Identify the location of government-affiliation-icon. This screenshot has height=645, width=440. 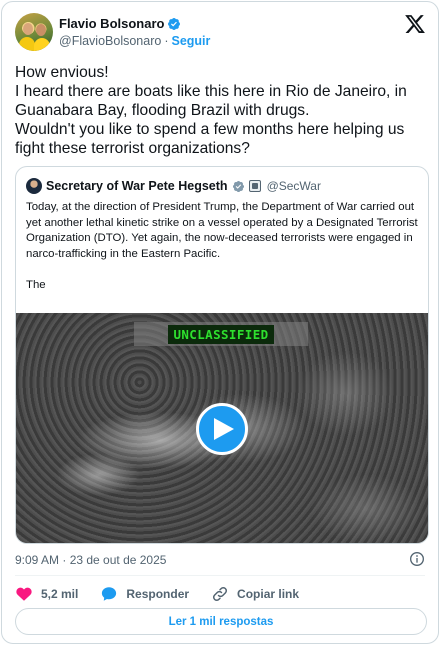
(254, 186).